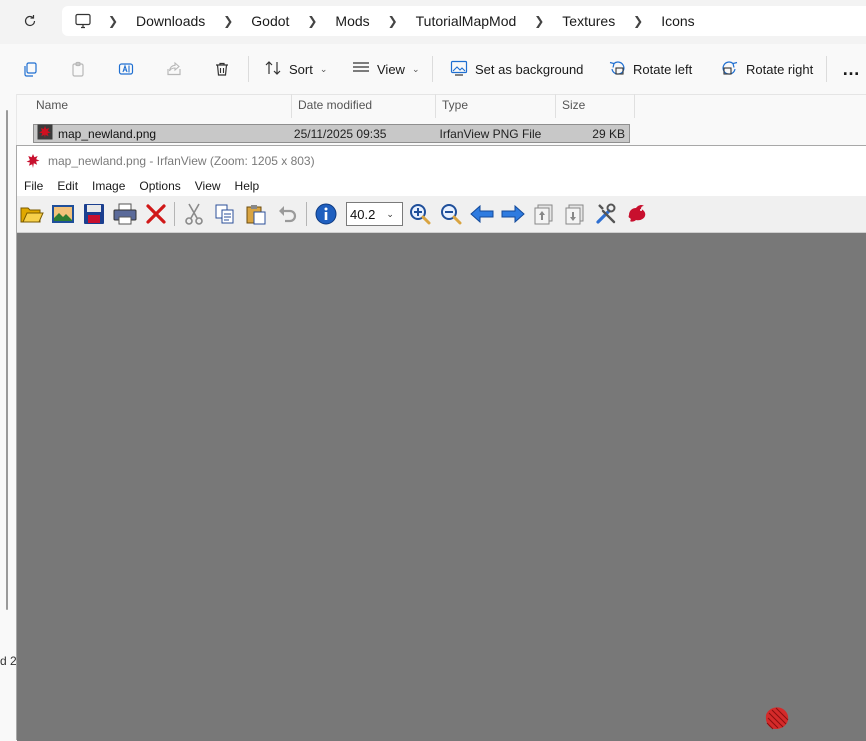  What do you see at coordinates (420, 214) in the screenshot?
I see `zoom-in-icon` at bounding box center [420, 214].